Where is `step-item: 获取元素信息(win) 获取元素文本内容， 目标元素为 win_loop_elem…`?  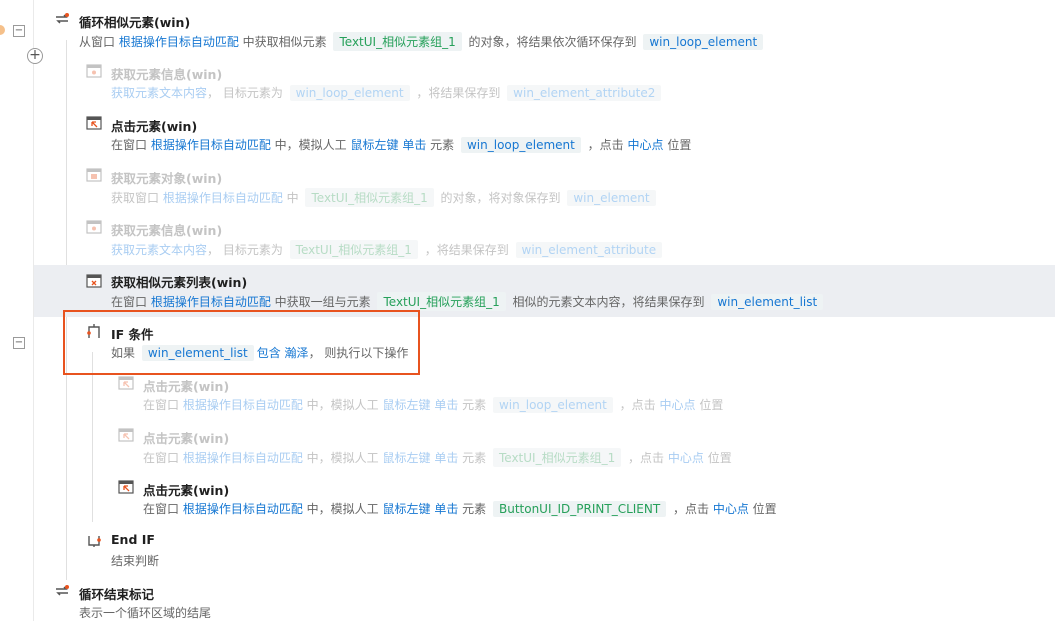 step-item: 获取元素信息(win) 获取元素文本内容， 目标元素为 win_loop_elem… is located at coordinates (527, 85).